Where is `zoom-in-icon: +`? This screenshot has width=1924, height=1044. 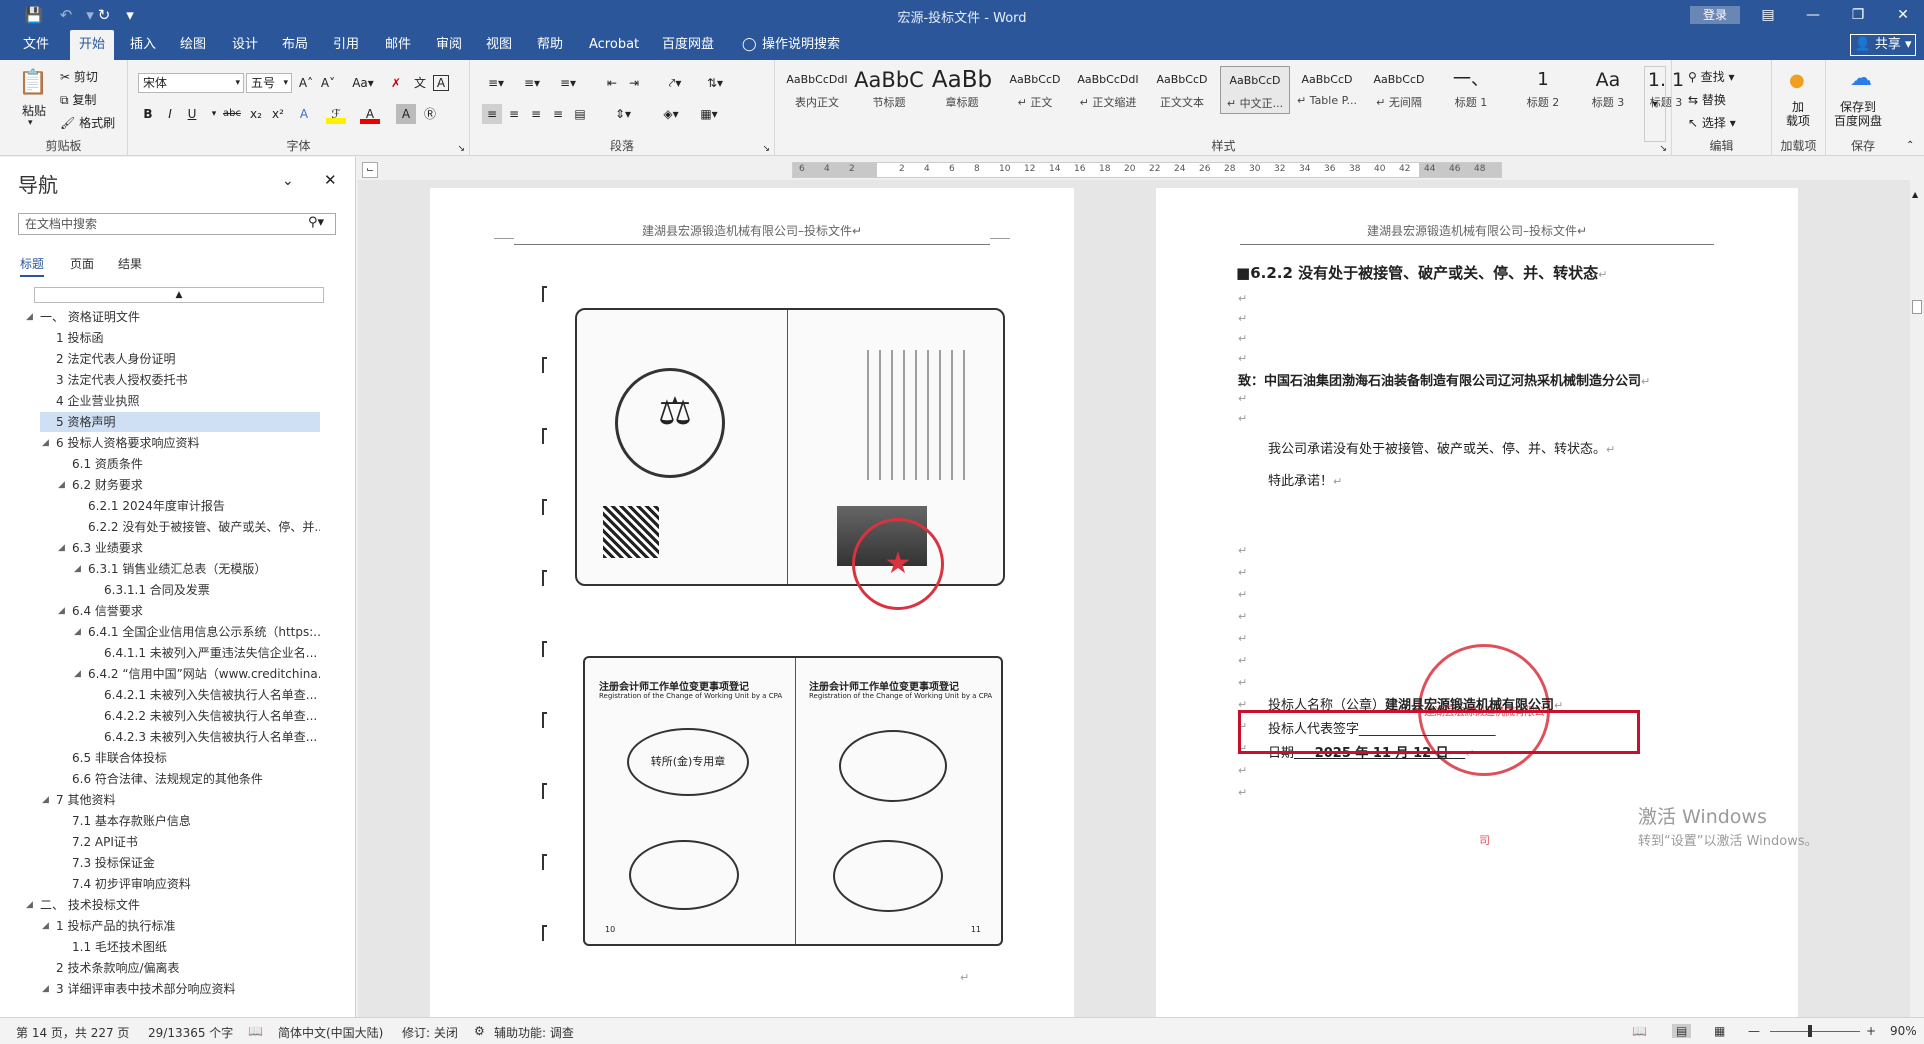
zoom-in-icon: + is located at coordinates (1871, 1031).